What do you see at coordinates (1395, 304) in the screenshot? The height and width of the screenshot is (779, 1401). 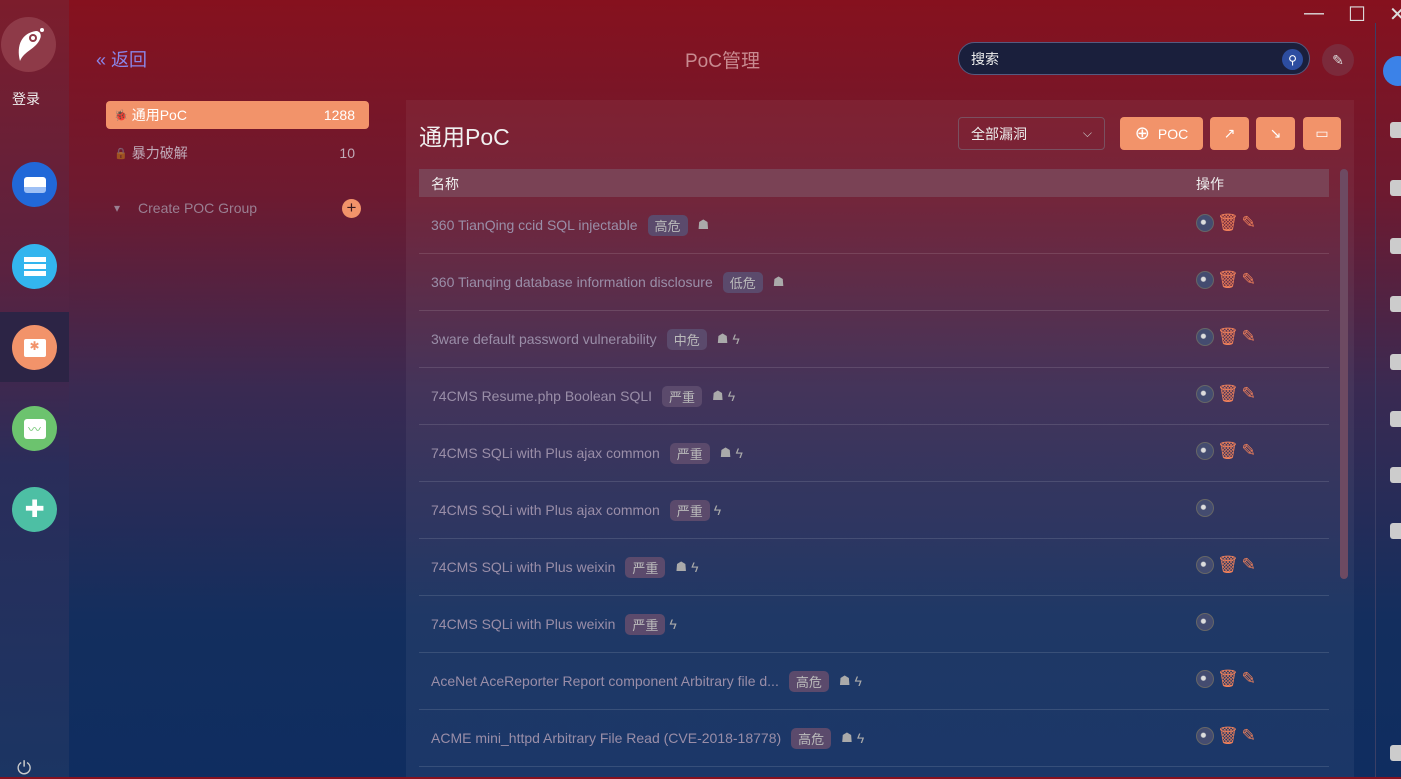 I see `right-ip-icon` at bounding box center [1395, 304].